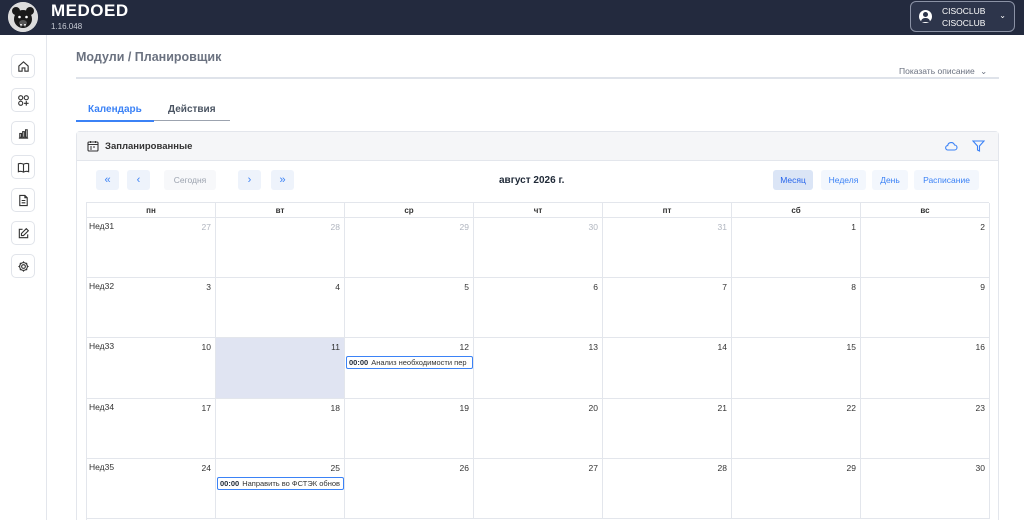  Describe the element at coordinates (925, 428) in the screenshot. I see `day-cell: 23` at that location.